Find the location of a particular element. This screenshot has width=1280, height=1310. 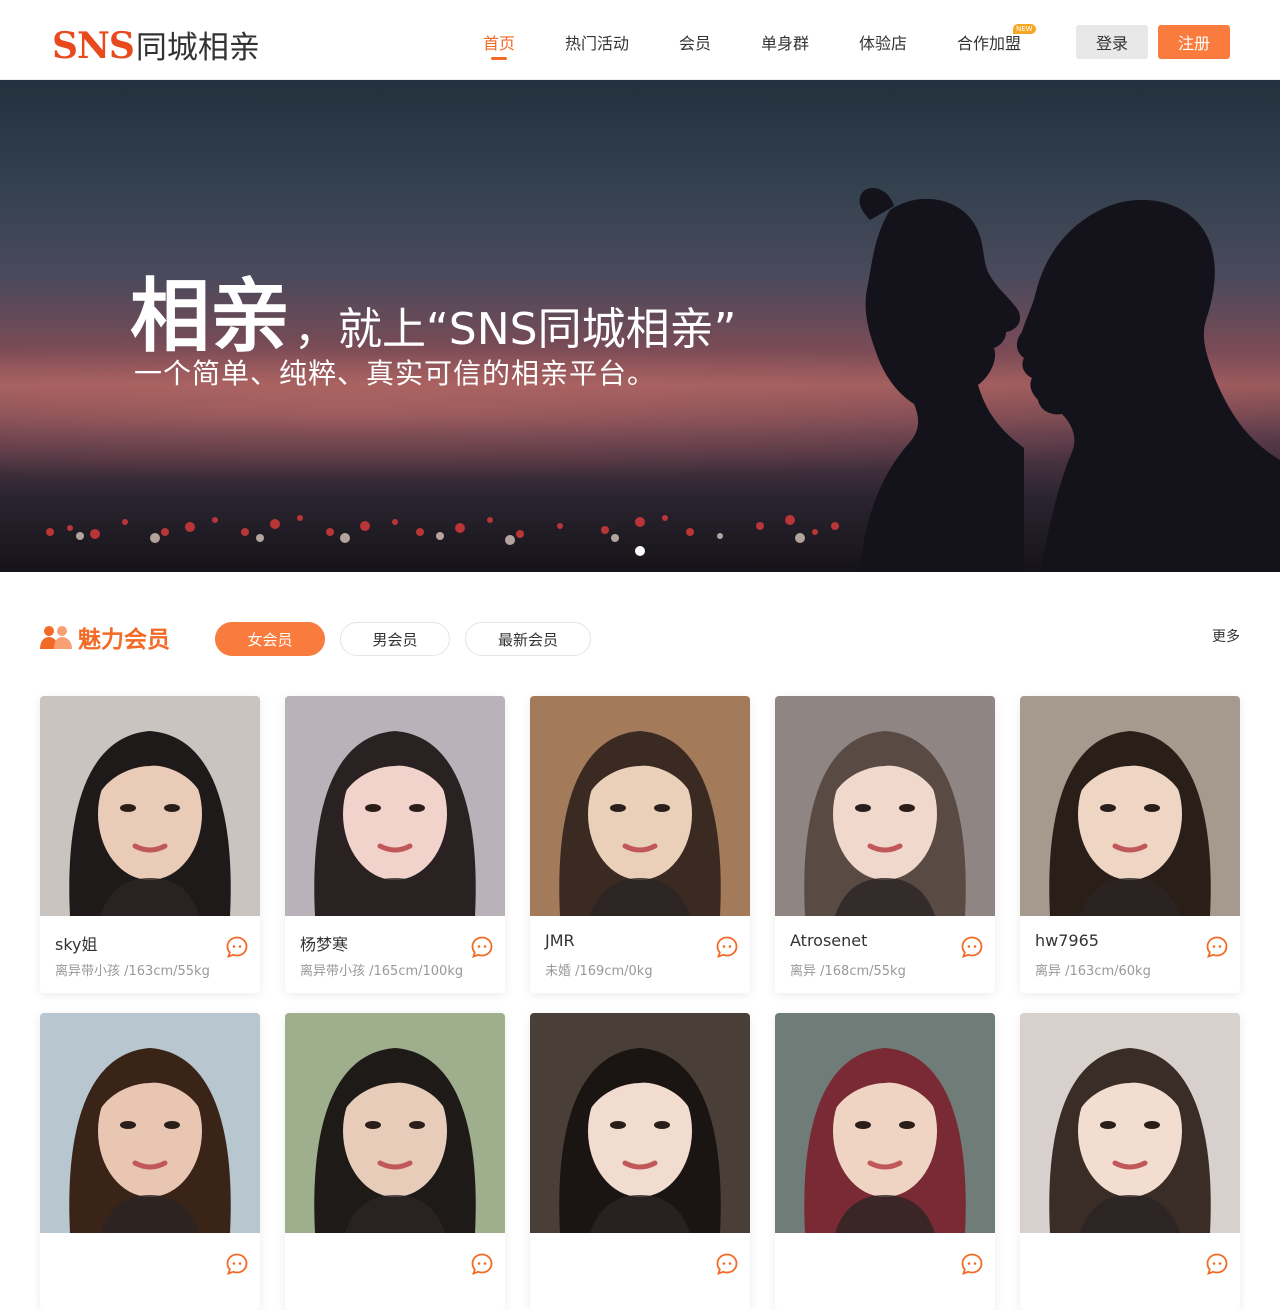

member-card: 杨梦寒离异带小孩 /165cm/100kg is located at coordinates (395, 844).